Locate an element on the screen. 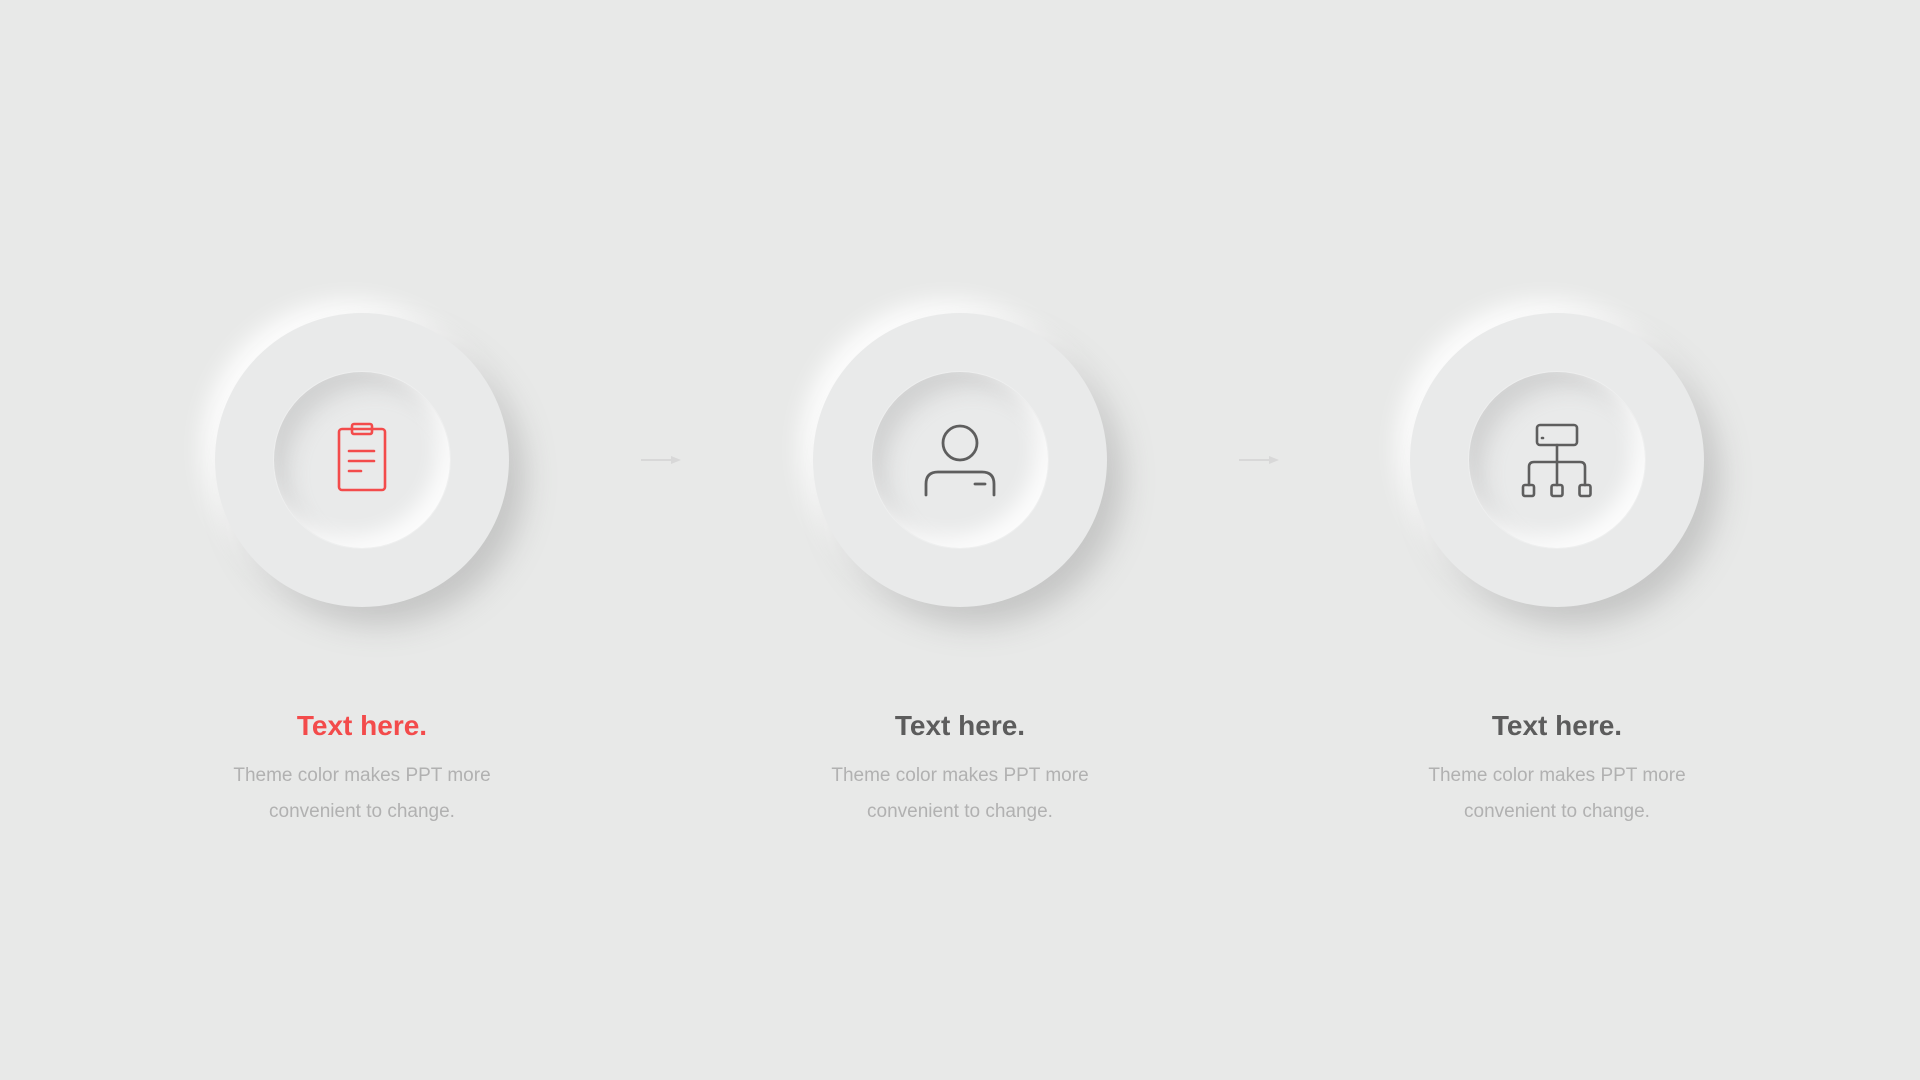 This screenshot has width=1920, height=1080. step-3-ring is located at coordinates (1557, 460).